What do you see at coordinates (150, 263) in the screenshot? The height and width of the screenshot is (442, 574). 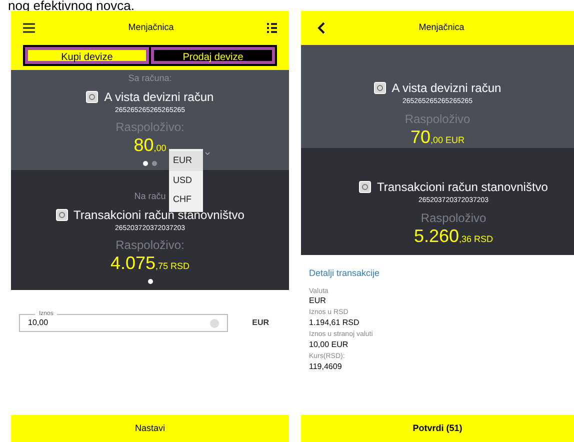 I see `balance-amount: 4.075,75 RSD` at bounding box center [150, 263].